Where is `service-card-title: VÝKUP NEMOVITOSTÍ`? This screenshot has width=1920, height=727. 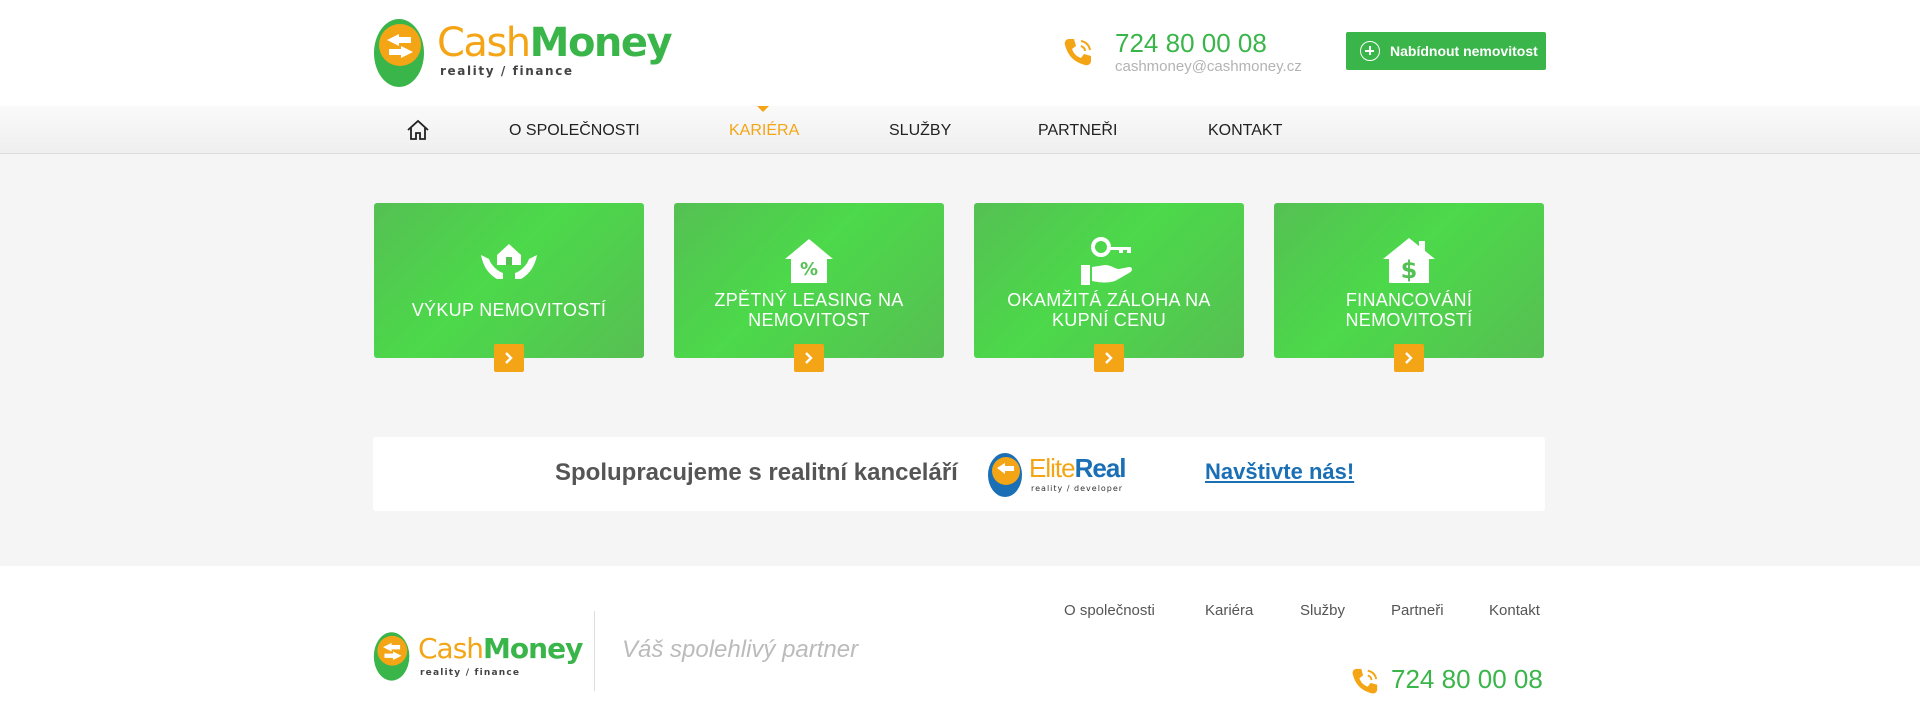
service-card-title: VÝKUP NEMOVITOSTÍ is located at coordinates (509, 310).